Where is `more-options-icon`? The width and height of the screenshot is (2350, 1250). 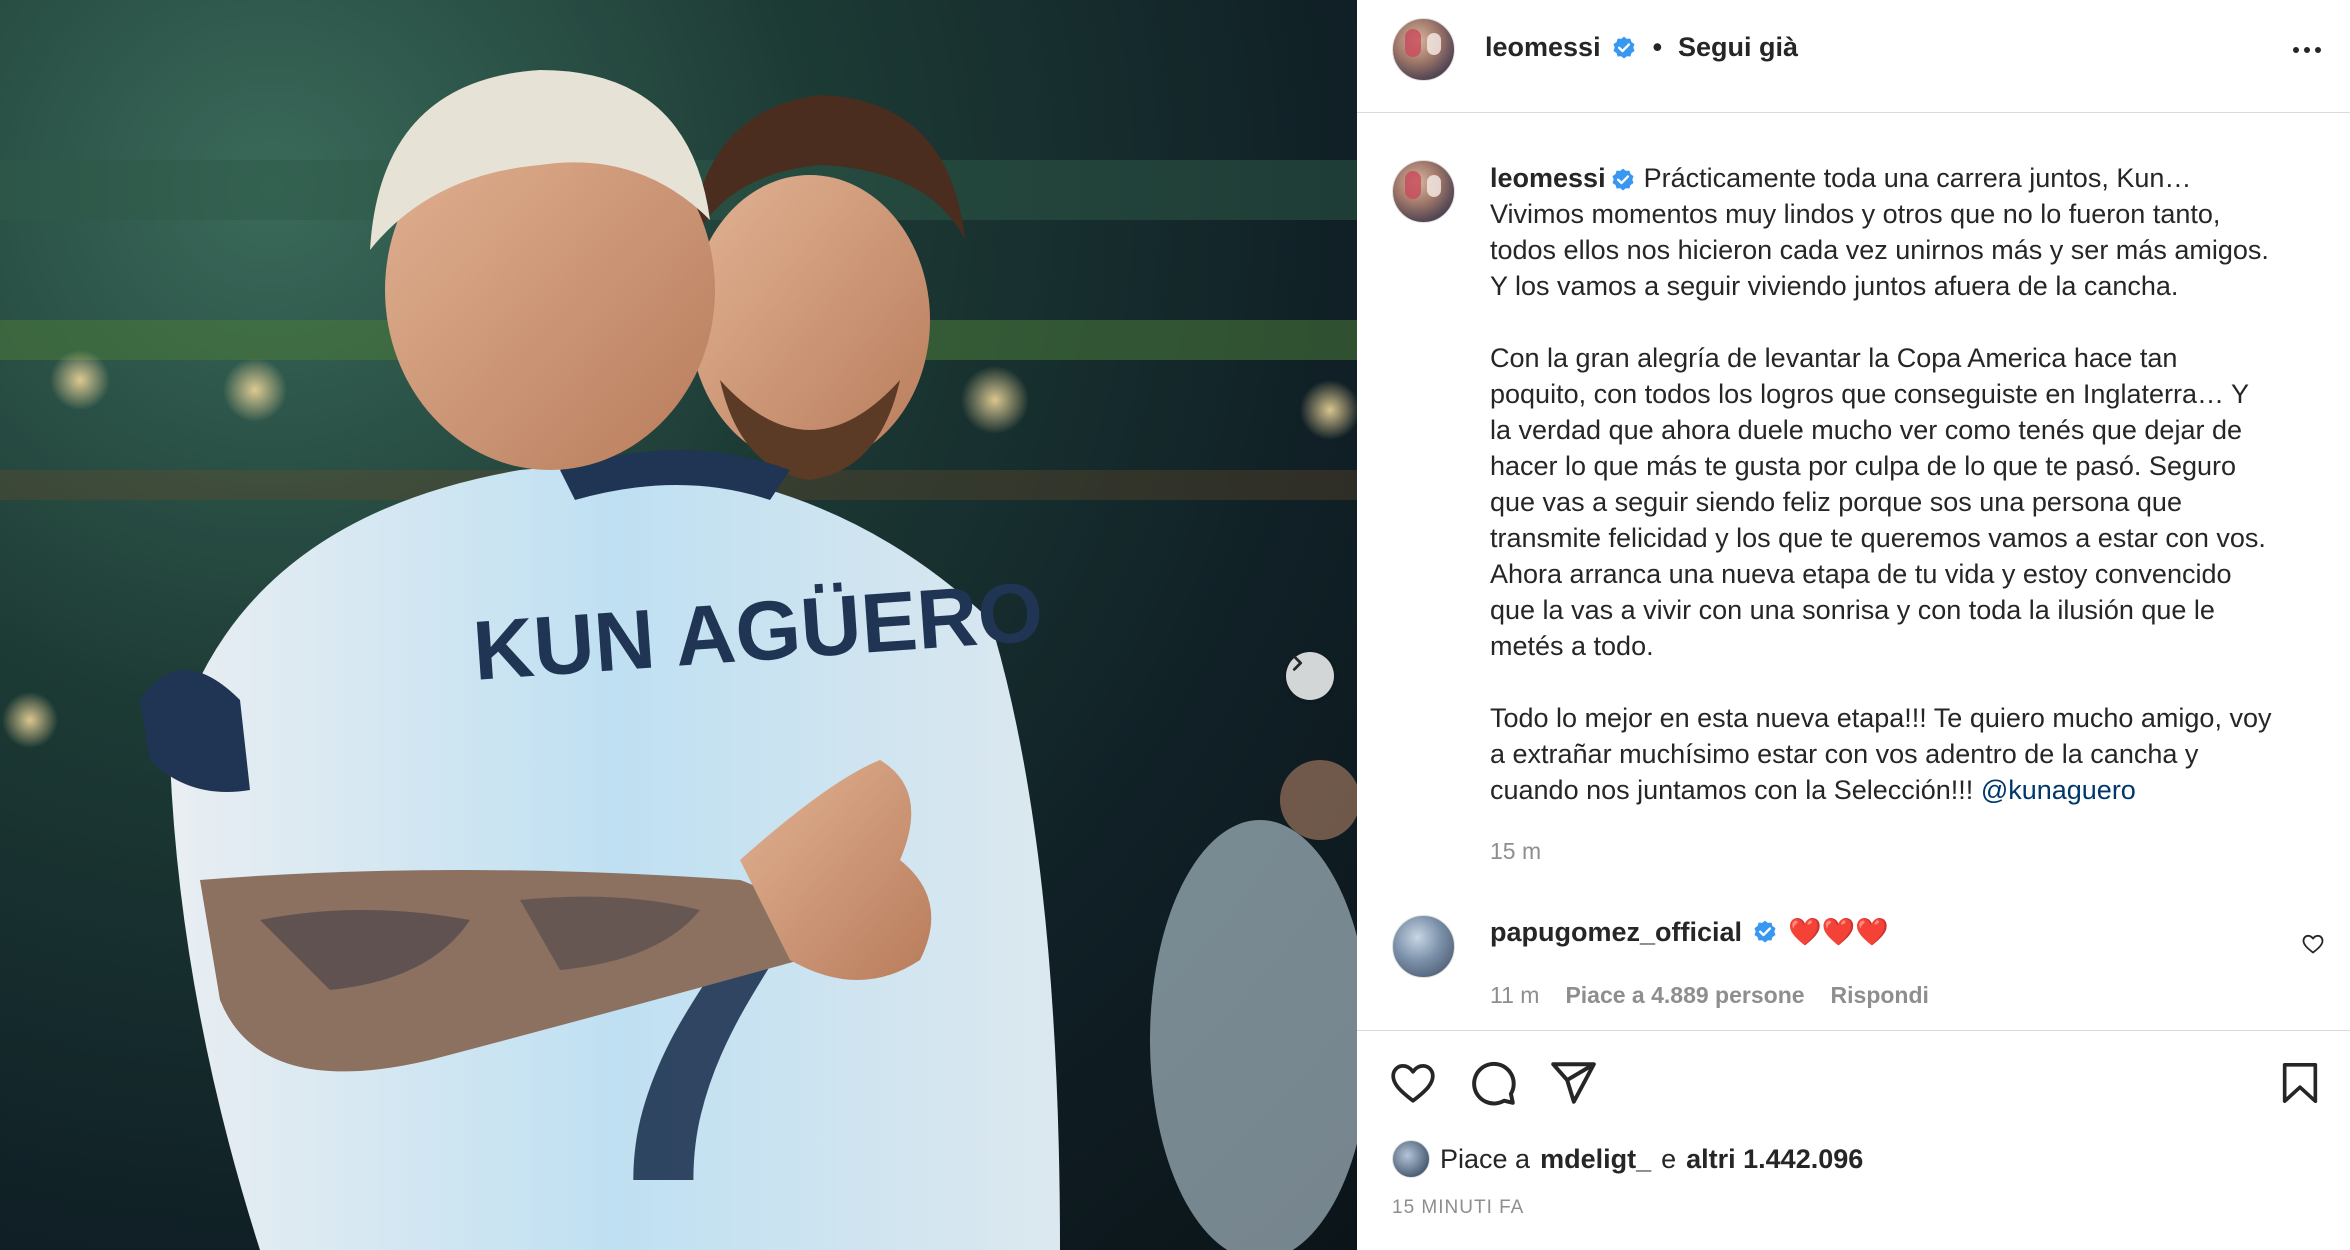
more-options-icon is located at coordinates (2307, 50).